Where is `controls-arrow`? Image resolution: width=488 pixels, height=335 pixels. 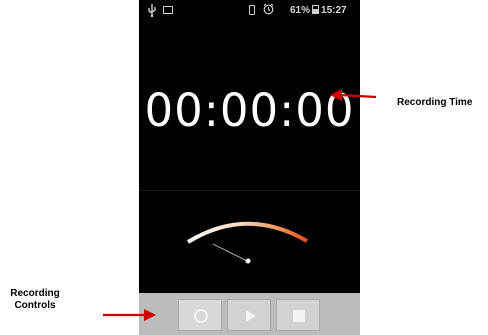 controls-arrow is located at coordinates (129, 315).